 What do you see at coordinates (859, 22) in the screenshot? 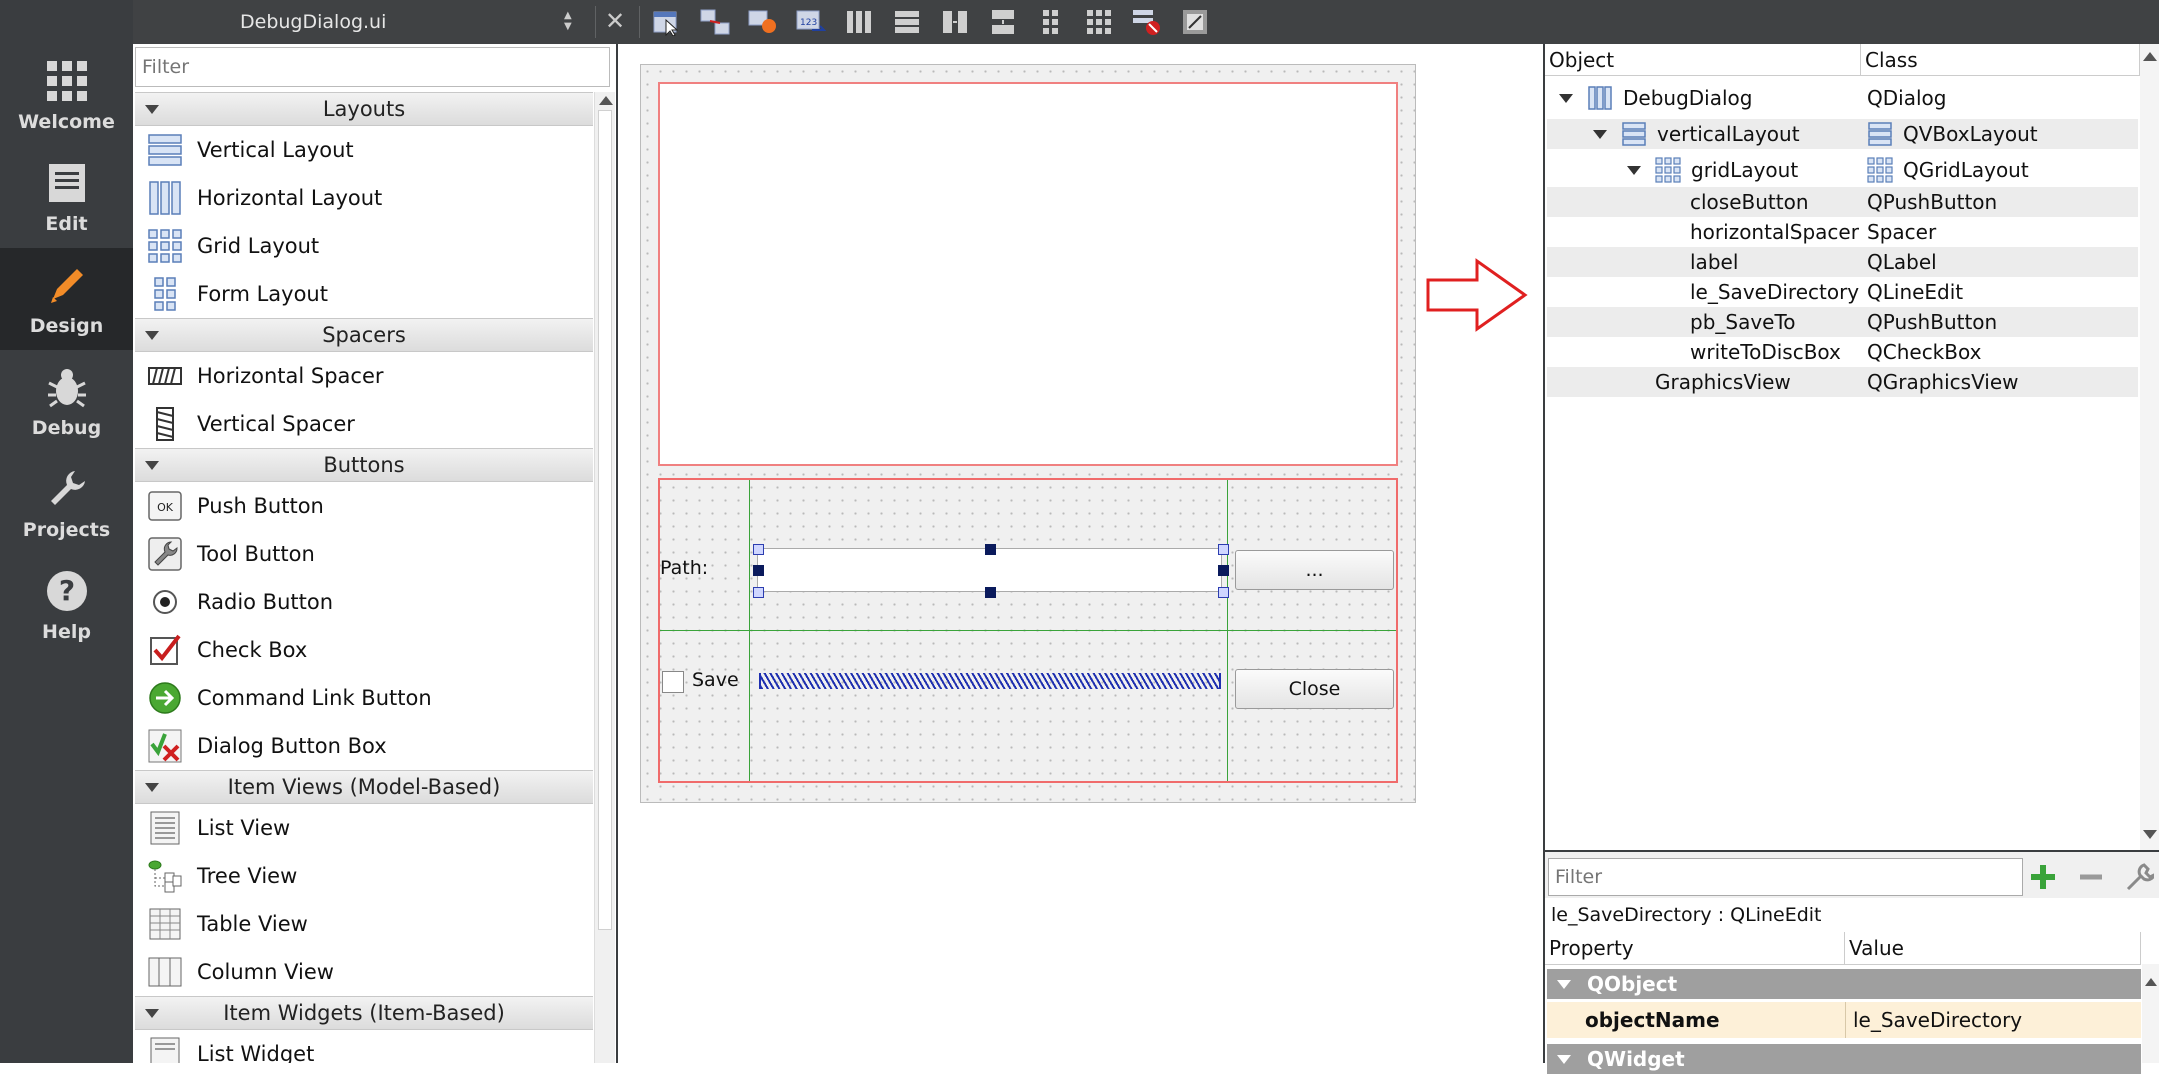
I see `lay-out-horizontally-icon` at bounding box center [859, 22].